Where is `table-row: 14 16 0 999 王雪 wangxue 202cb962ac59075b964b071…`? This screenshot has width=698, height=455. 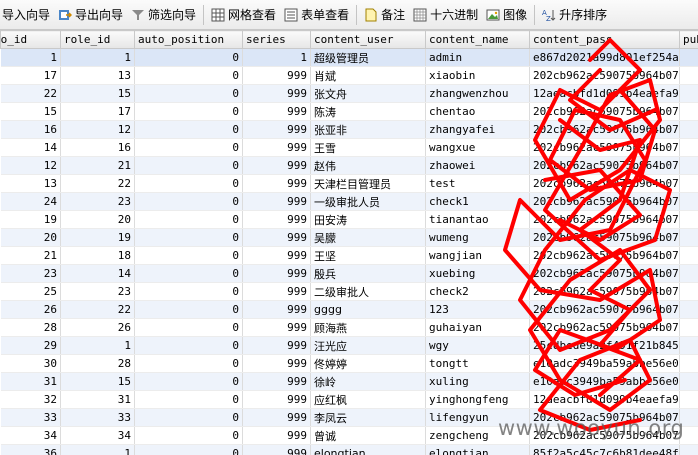 table-row: 14 16 0 999 王雪 wangxue 202cb962ac59075b964b071… is located at coordinates (349, 147).